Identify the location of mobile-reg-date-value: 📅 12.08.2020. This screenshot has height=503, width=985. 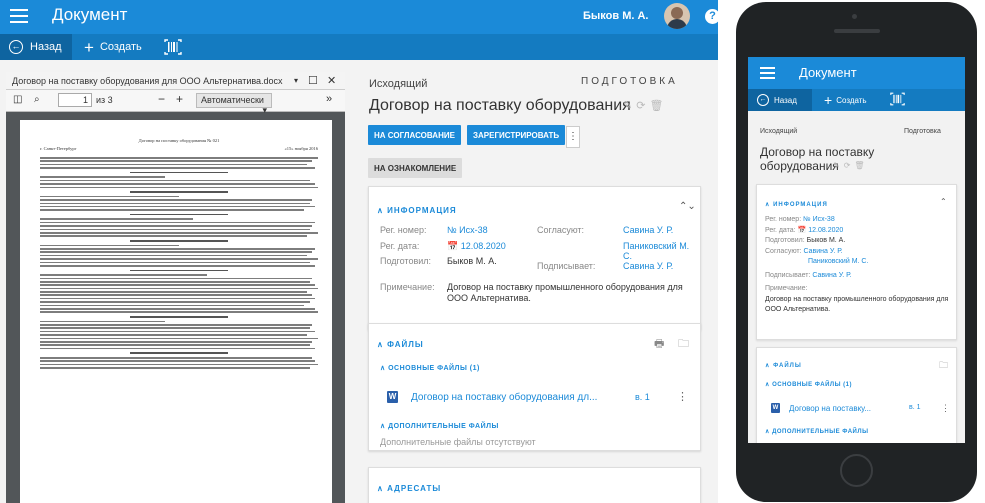
(821, 230).